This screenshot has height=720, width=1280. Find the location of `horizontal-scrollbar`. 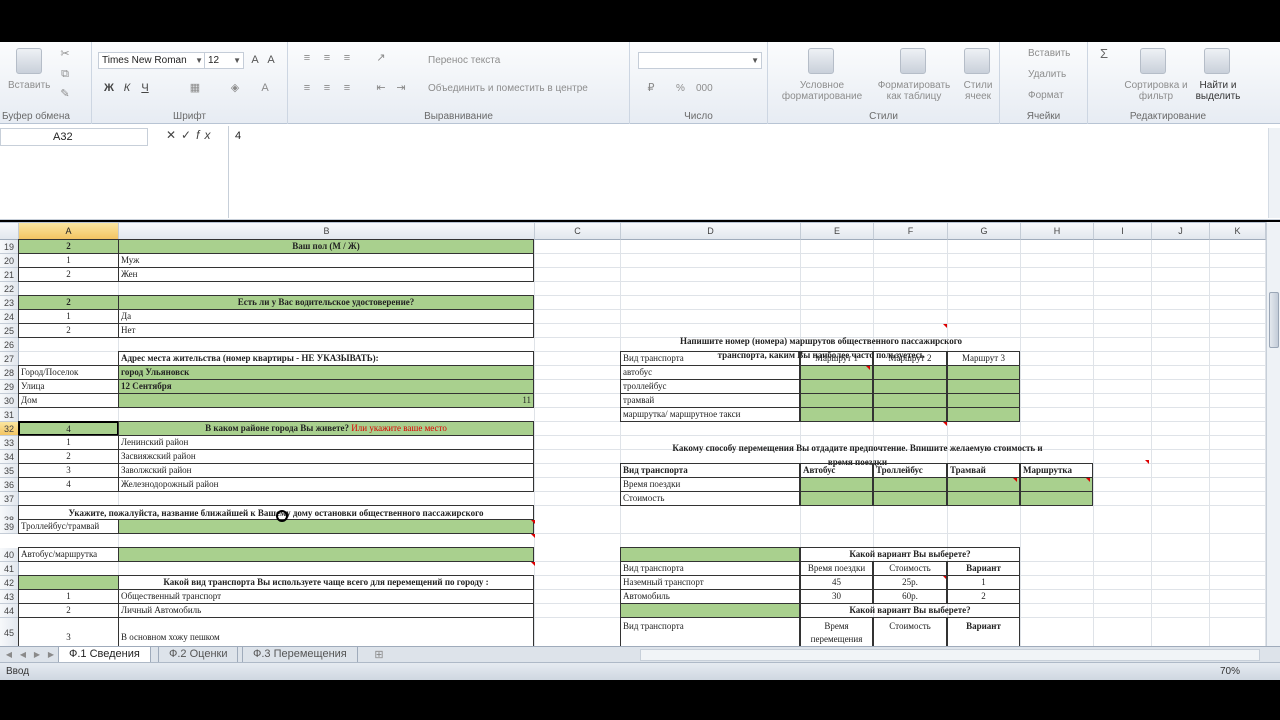

horizontal-scrollbar is located at coordinates (950, 655).